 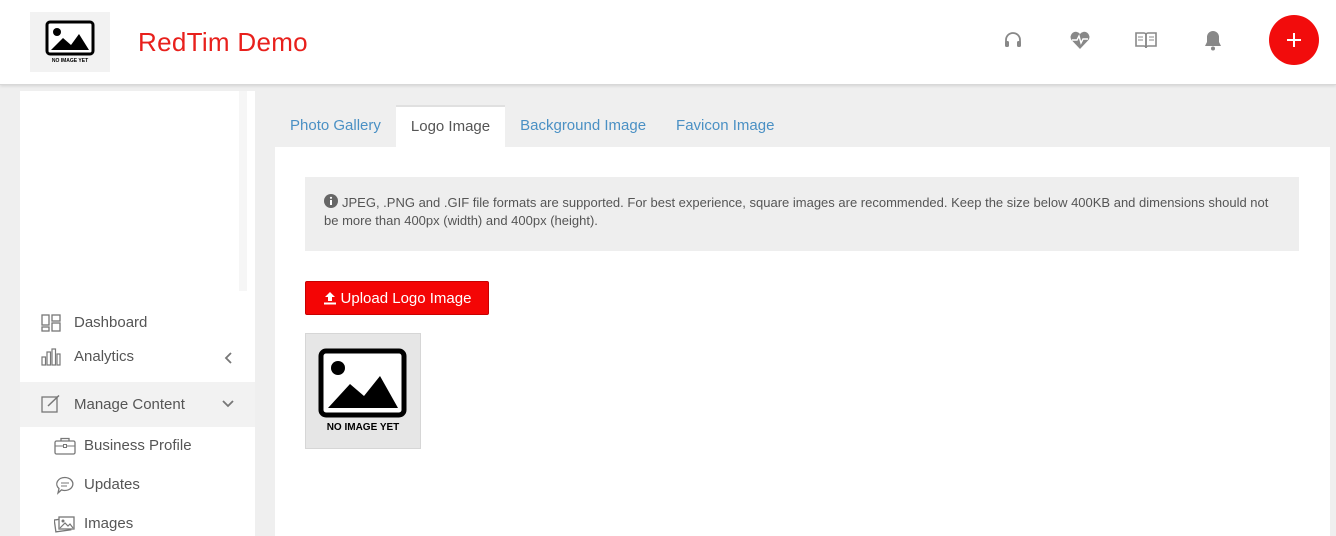 What do you see at coordinates (228, 404) in the screenshot?
I see `chevron-down-icon` at bounding box center [228, 404].